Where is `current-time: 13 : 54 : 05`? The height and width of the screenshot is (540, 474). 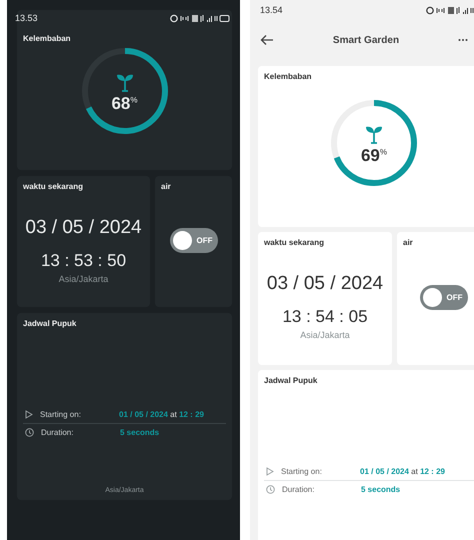
current-time: 13 : 54 : 05 is located at coordinates (325, 317).